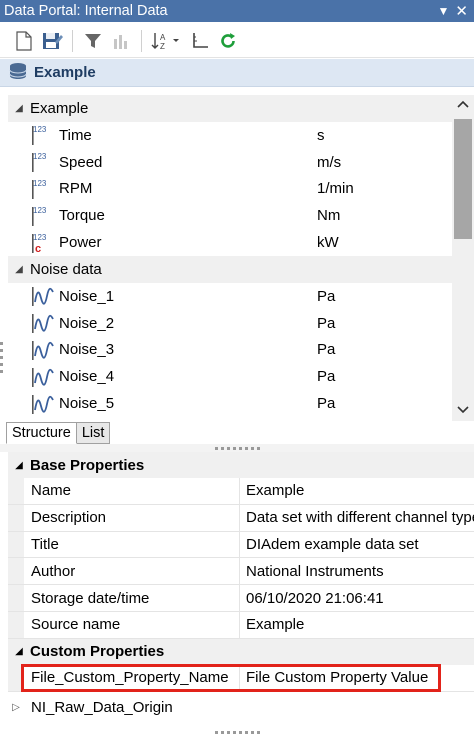 The height and width of the screenshot is (737, 474). Describe the element at coordinates (163, 37) in the screenshot. I see `svg-text: A` at that location.